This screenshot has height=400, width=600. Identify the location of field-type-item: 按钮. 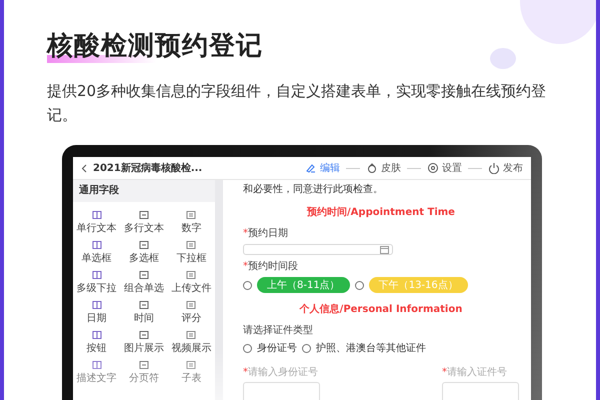
(96, 342).